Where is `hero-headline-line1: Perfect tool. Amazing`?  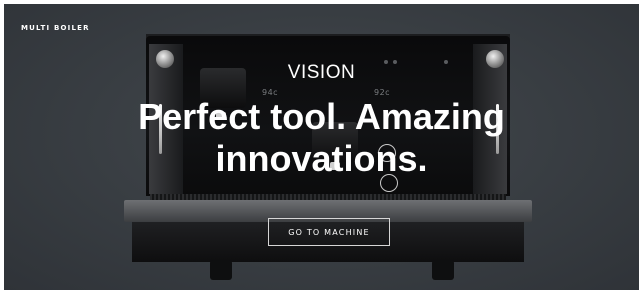 hero-headline-line1: Perfect tool. Amazing is located at coordinates (321, 116).